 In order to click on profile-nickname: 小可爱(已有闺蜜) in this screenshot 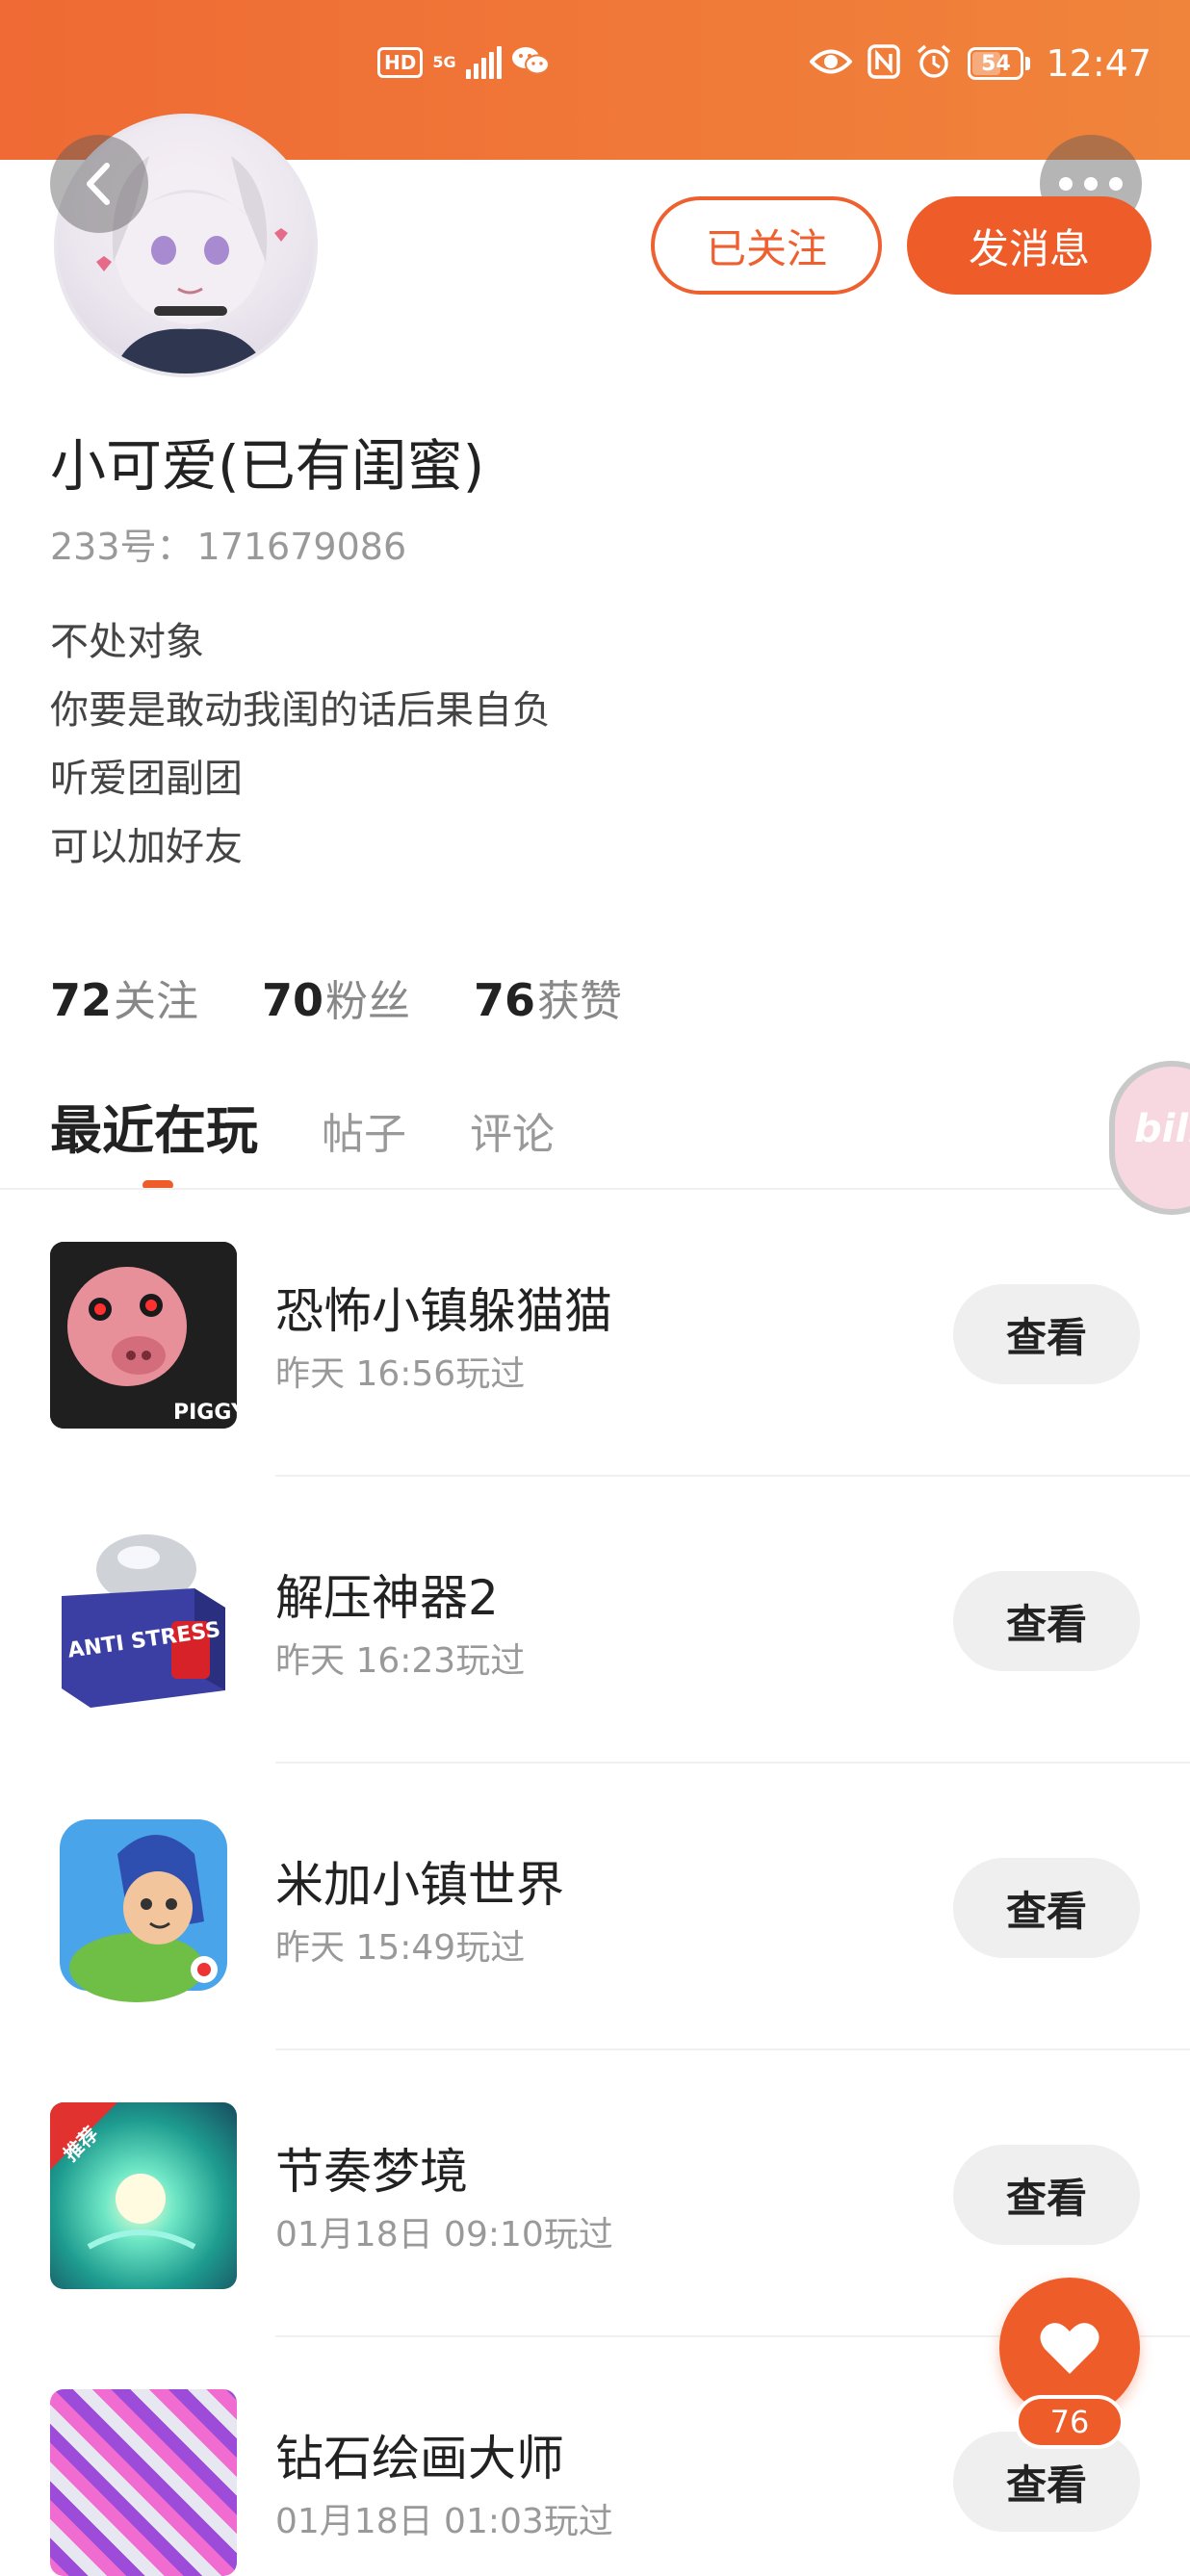, I will do `click(268, 466)`.